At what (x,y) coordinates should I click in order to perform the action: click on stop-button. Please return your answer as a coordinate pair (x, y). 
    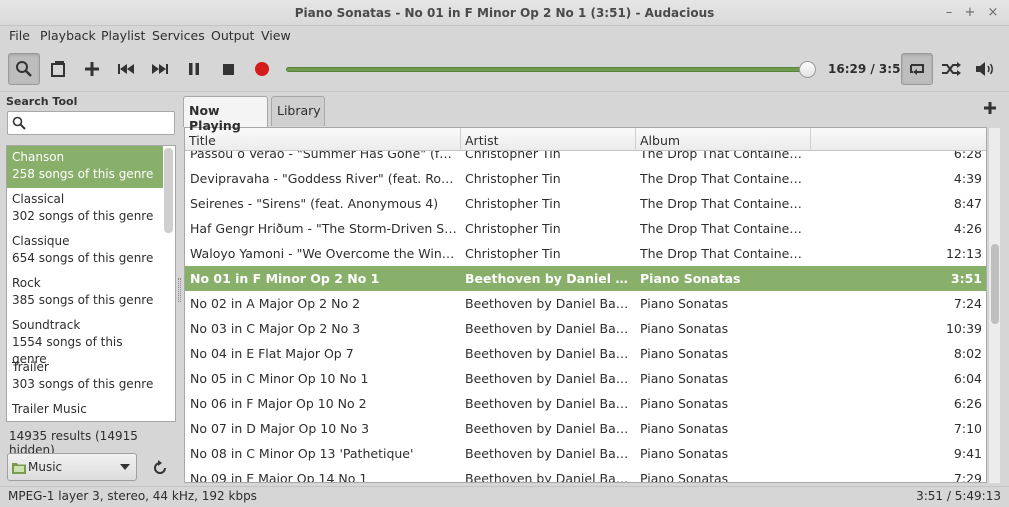
    Looking at the image, I should click on (228, 69).